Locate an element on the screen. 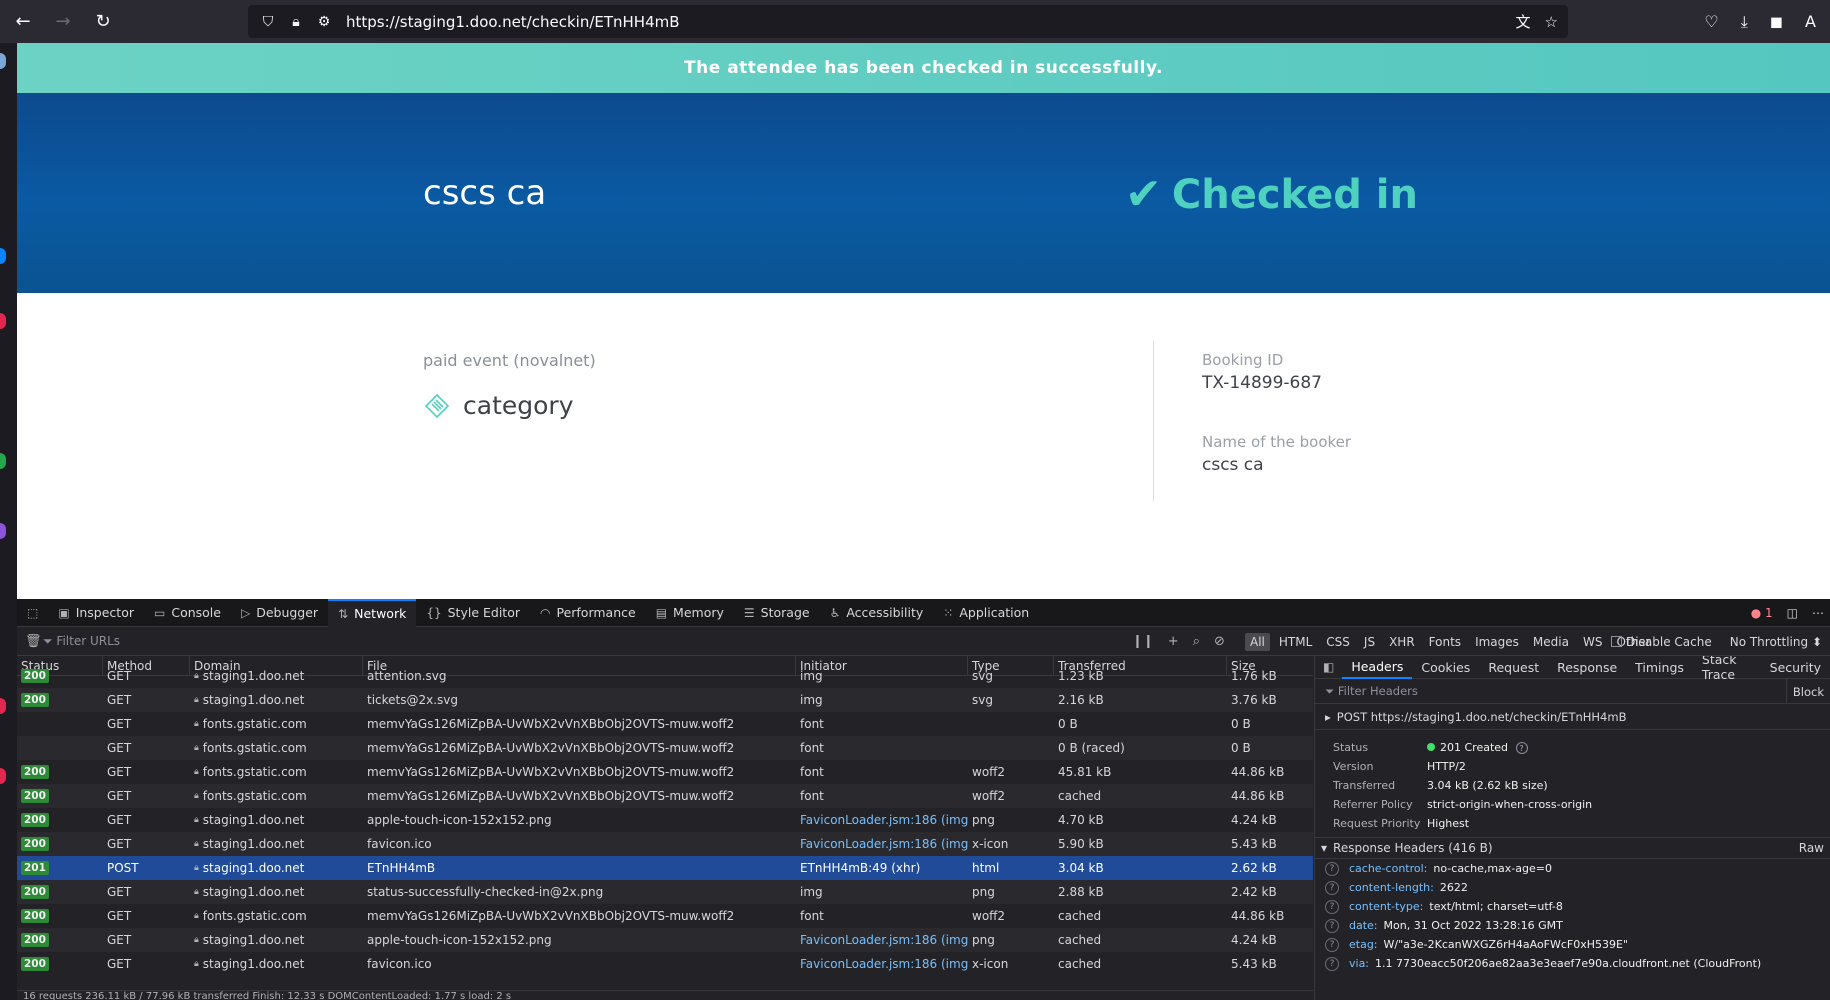 Image resolution: width=1830 pixels, height=1000 pixels. ticket-icon is located at coordinates (437, 405).